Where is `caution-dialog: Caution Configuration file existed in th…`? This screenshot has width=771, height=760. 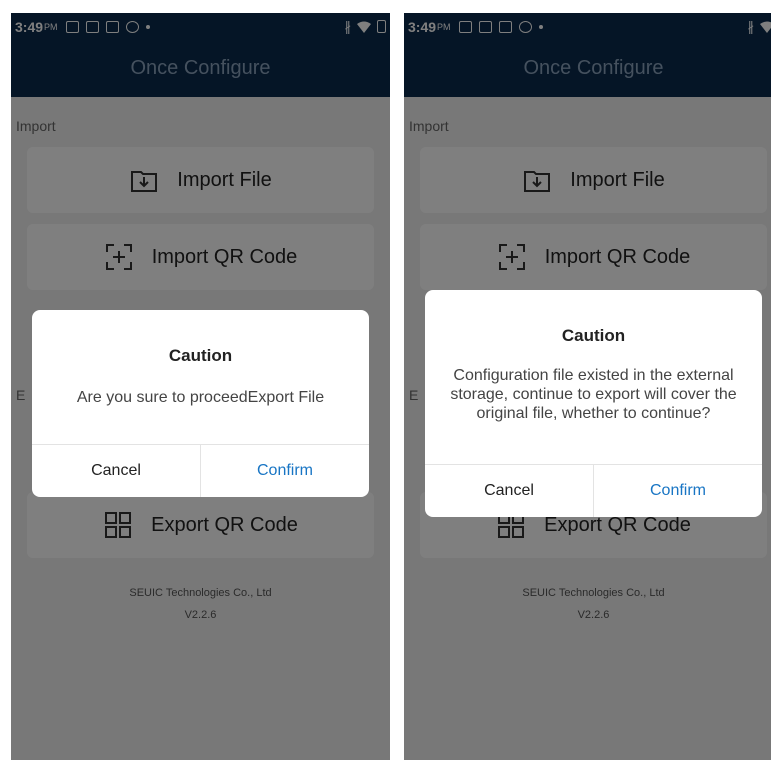
caution-dialog: Caution Configuration file existed in th… is located at coordinates (593, 403).